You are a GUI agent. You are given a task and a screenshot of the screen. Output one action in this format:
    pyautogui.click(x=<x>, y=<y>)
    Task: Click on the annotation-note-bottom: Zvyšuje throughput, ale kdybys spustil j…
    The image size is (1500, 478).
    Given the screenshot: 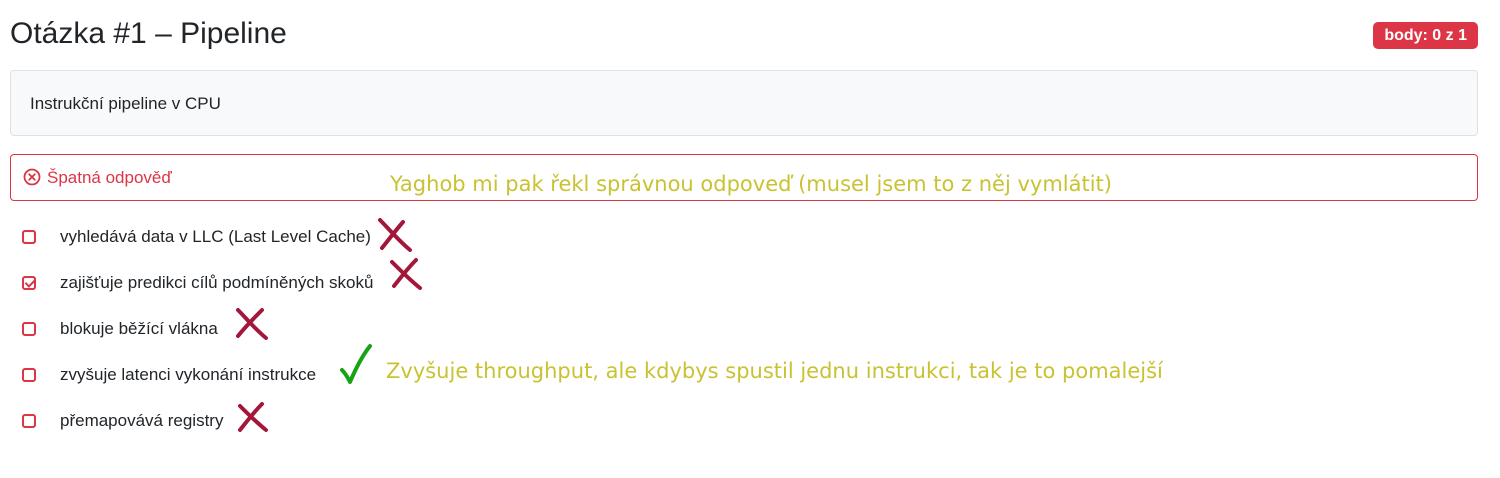 What is the action you would take?
    pyautogui.click(x=774, y=371)
    